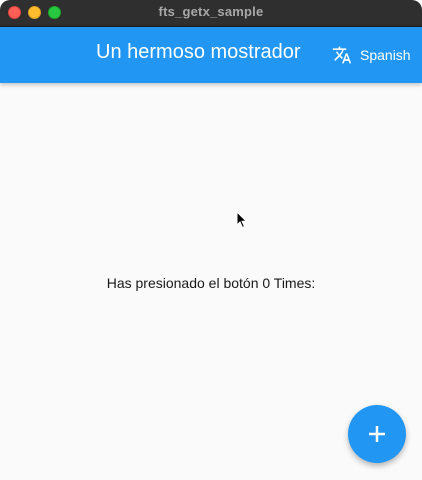  I want to click on window-title: fts_getx_sample, so click(211, 11).